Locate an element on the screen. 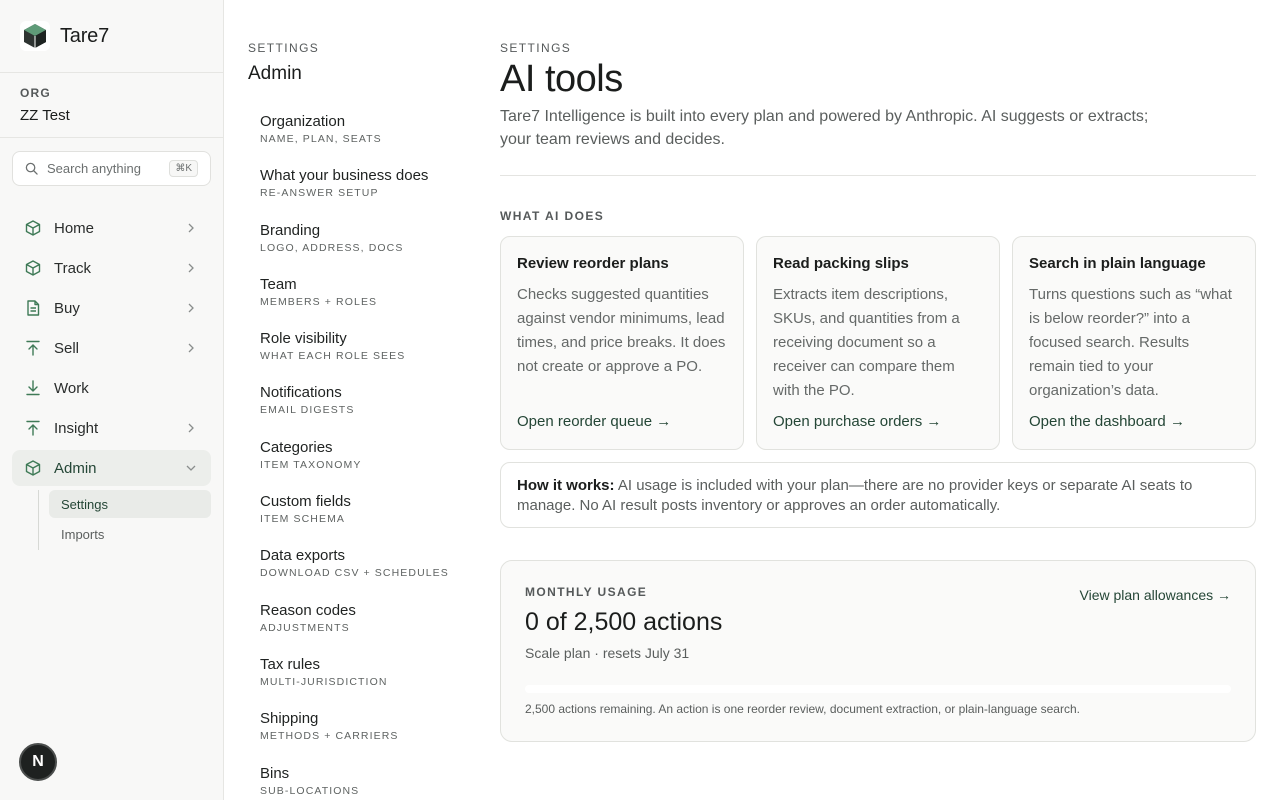 The height and width of the screenshot is (800, 1280). settings-item-sub: ADJUSTMENTS is located at coordinates (305, 627).